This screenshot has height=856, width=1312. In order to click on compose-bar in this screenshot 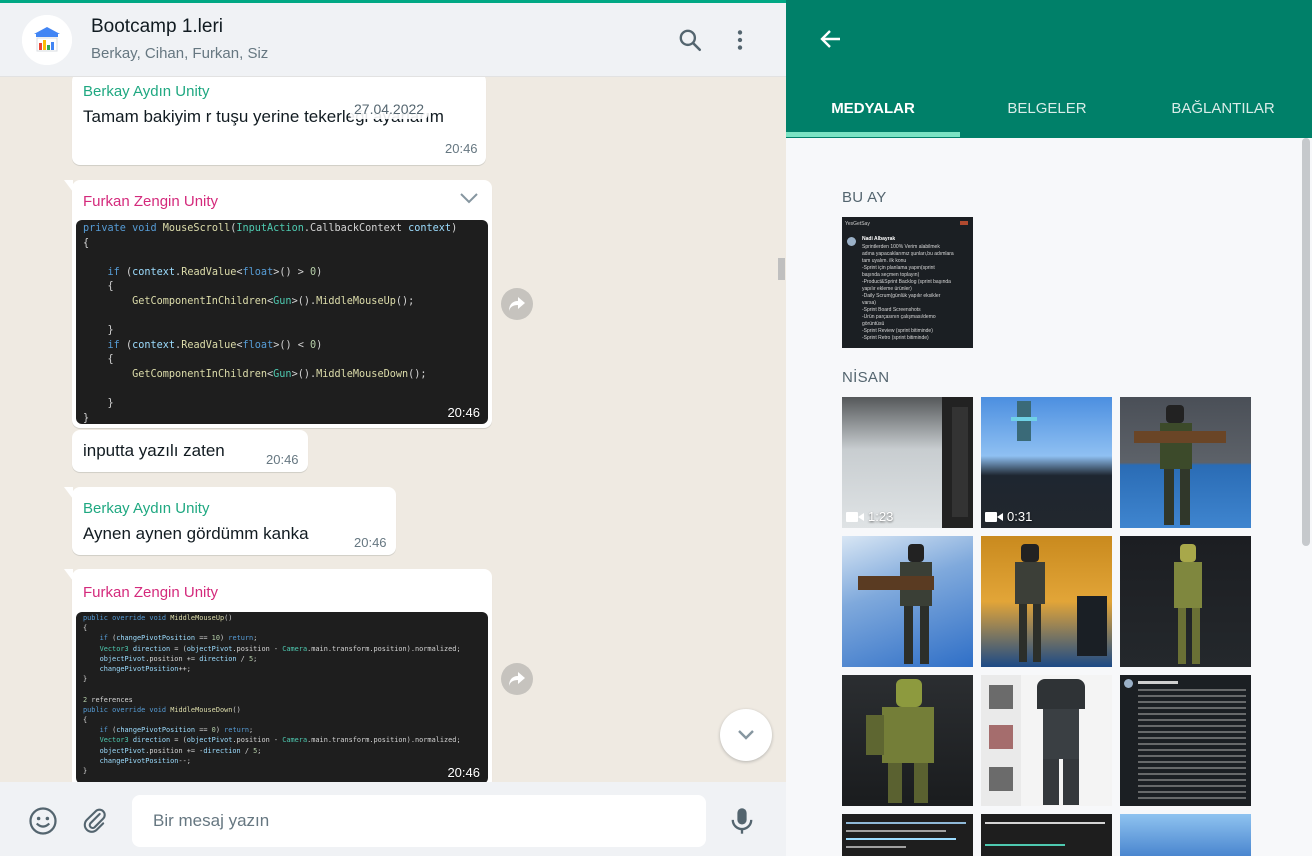, I will do `click(393, 819)`.